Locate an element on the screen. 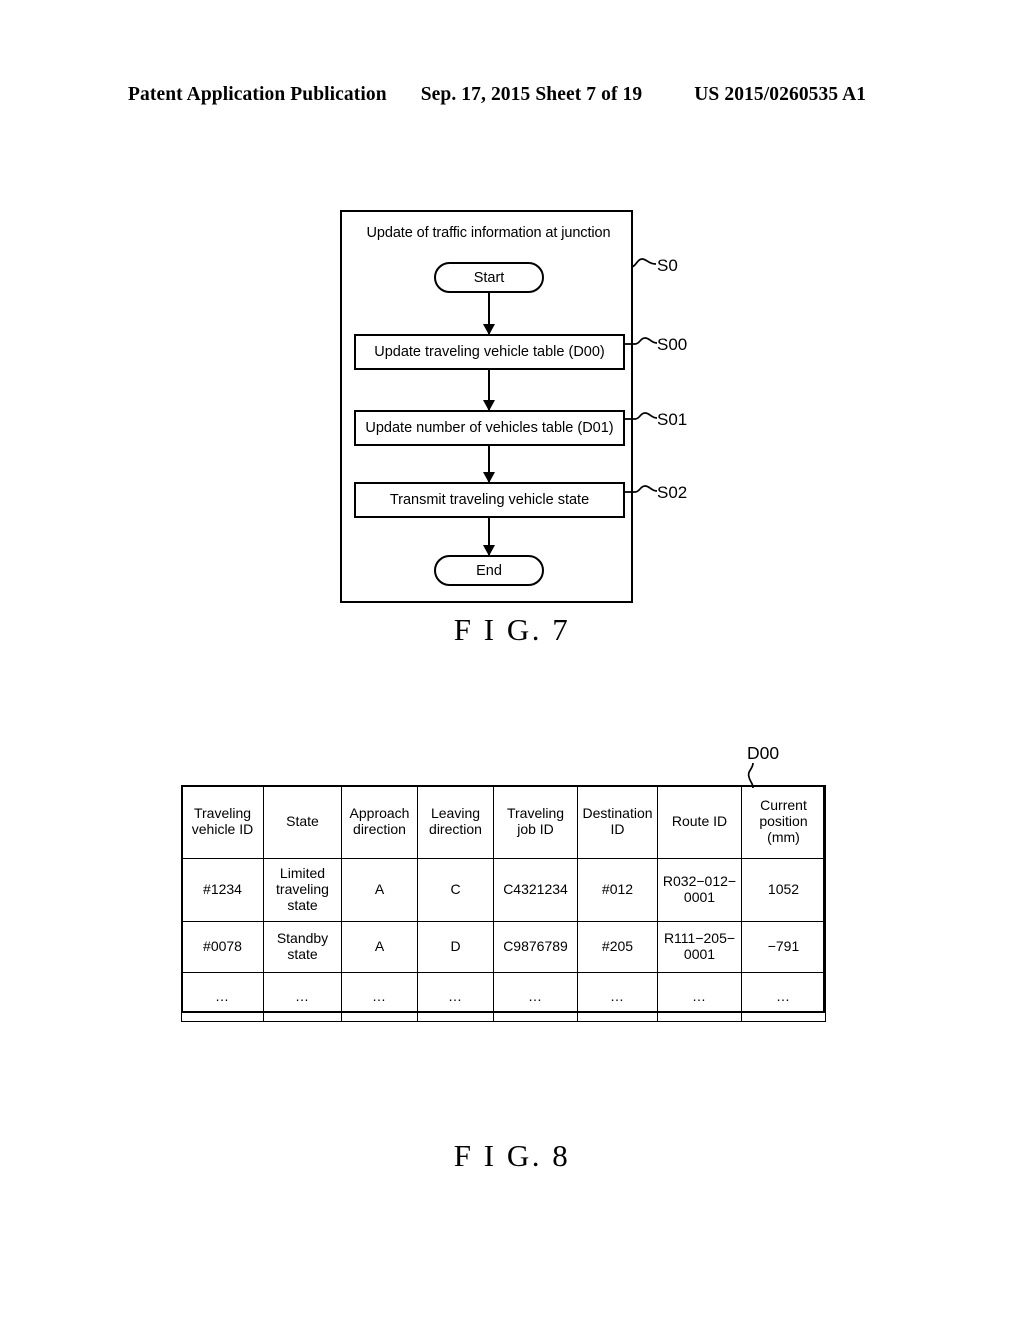  col-header-line: Approach is located at coordinates (379, 813).